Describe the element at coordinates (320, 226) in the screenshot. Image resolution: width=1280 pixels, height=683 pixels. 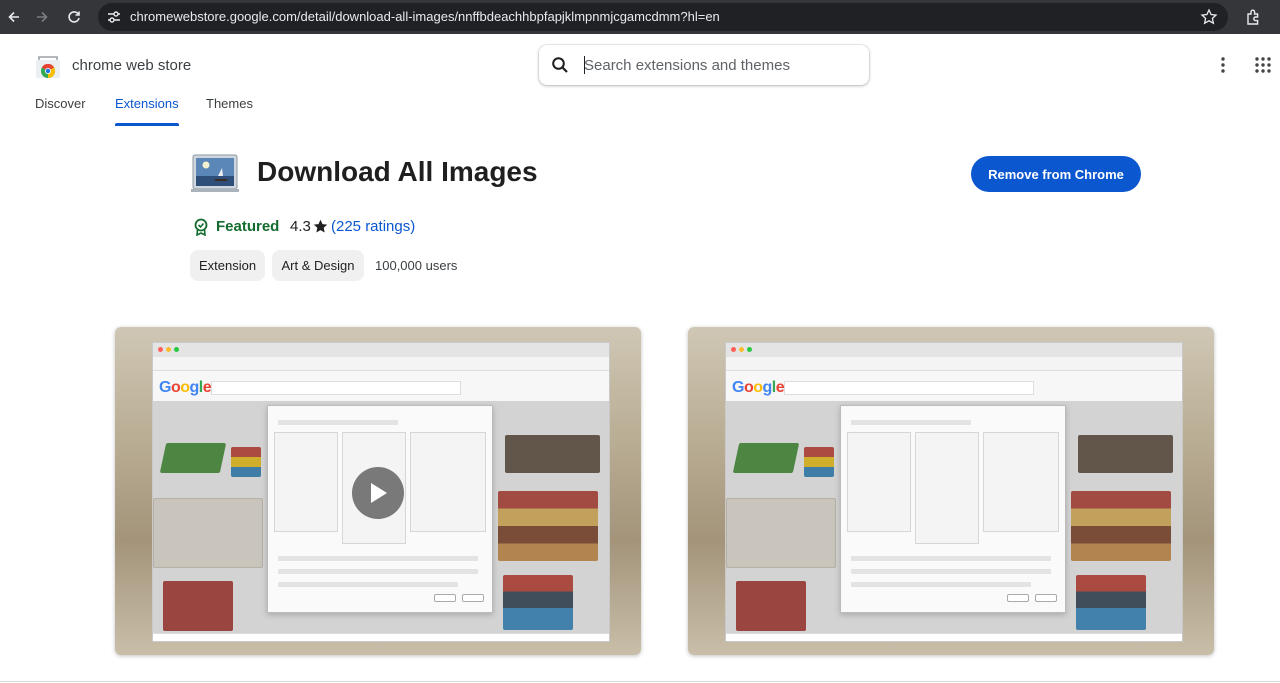
I see `rating-star-icon` at that location.